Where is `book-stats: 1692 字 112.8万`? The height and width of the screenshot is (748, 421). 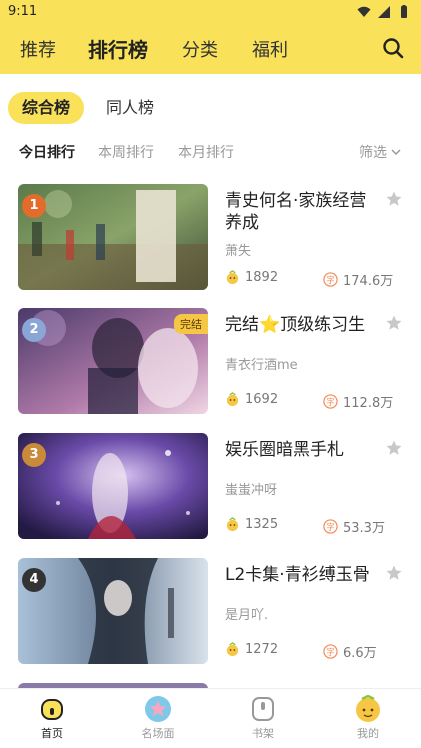 book-stats: 1692 字 112.8万 is located at coordinates (315, 401).